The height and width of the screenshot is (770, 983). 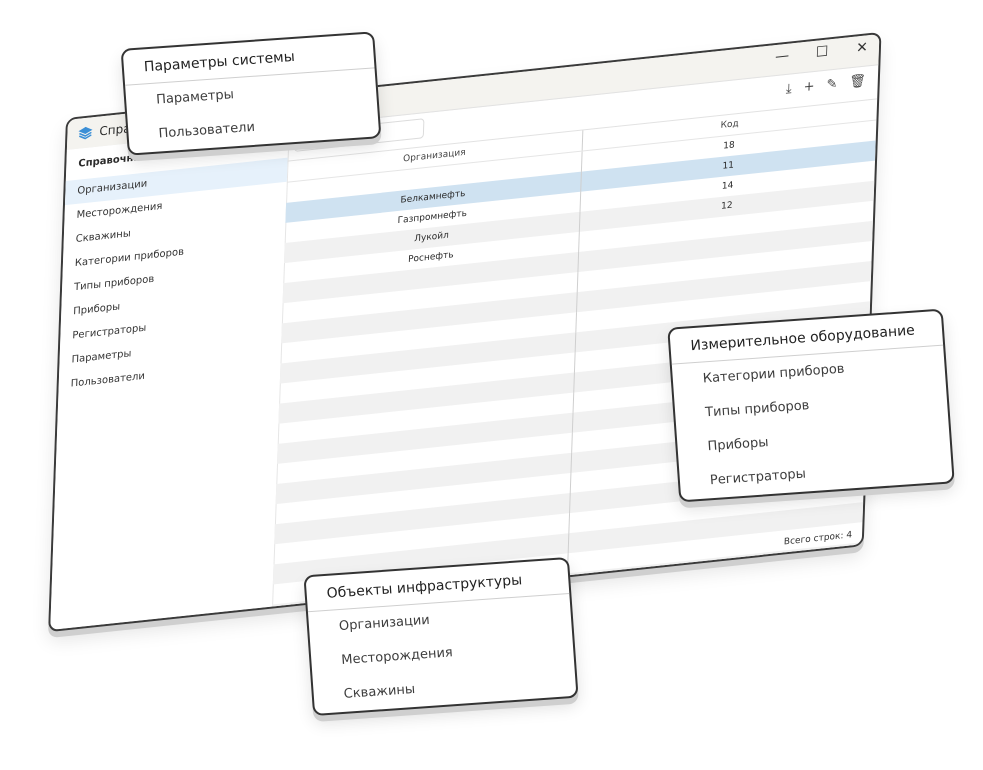 I want to click on toolbar-actions: ⤓ + ✎ 🗑, so click(x=826, y=86).